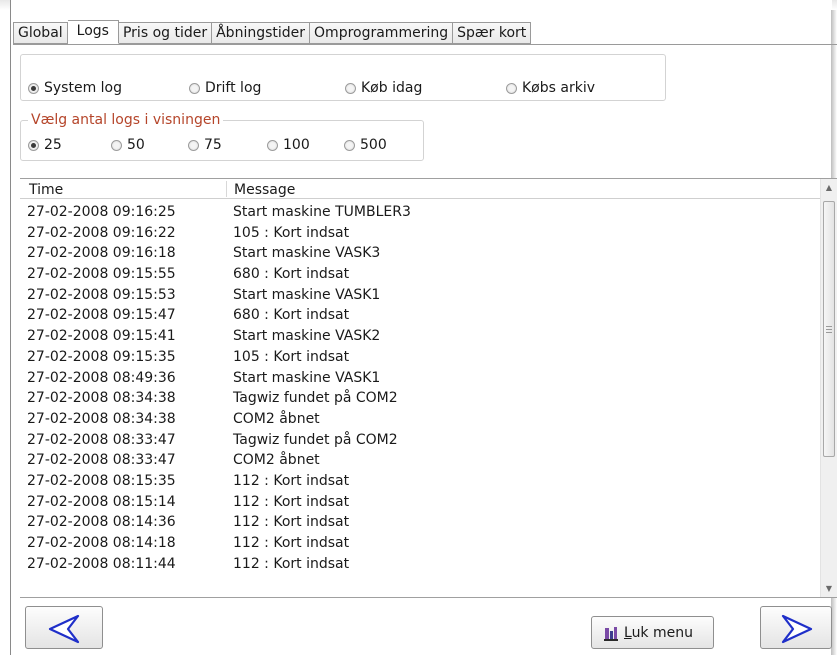  I want to click on table-row: 27-02-2008 09:15:35 105 : Kort indsat, so click(420, 357).